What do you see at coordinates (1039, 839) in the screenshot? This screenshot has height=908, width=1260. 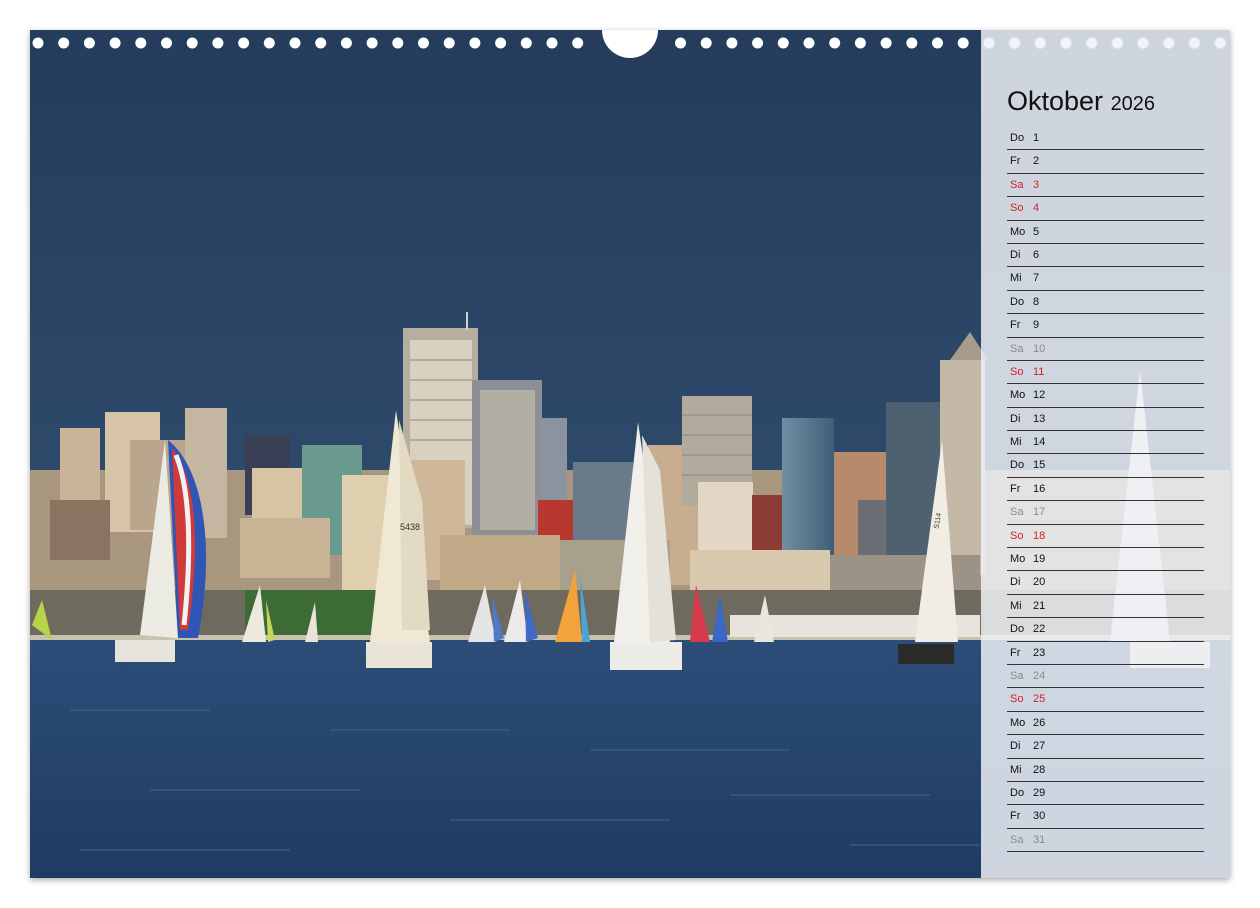 I see `day-number: 31` at bounding box center [1039, 839].